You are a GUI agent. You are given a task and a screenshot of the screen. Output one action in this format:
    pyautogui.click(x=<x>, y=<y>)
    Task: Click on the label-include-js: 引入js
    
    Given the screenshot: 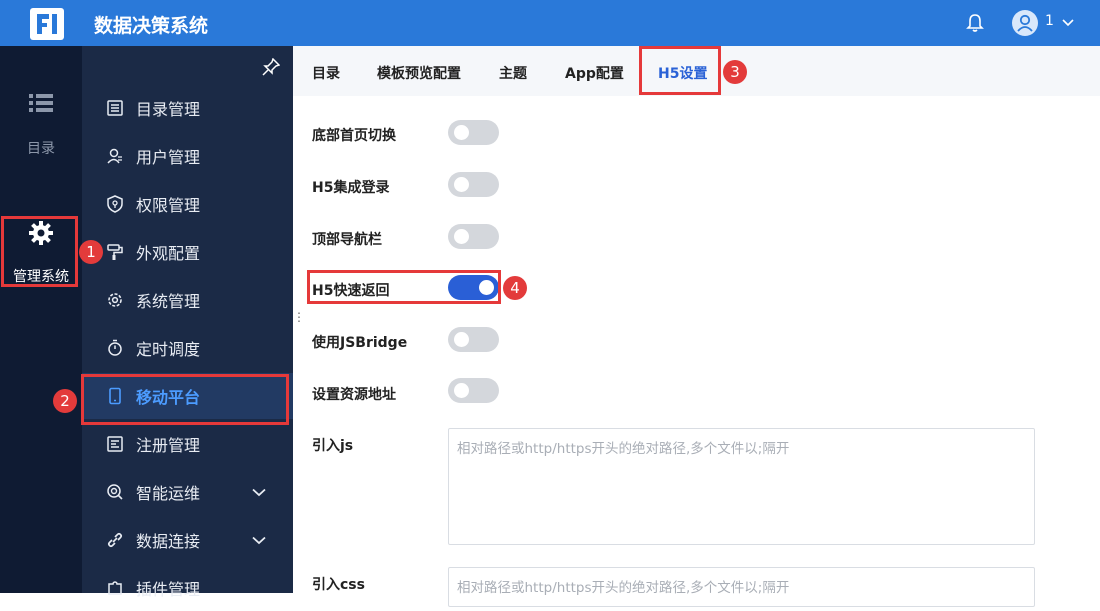 What is the action you would take?
    pyautogui.click(x=333, y=446)
    